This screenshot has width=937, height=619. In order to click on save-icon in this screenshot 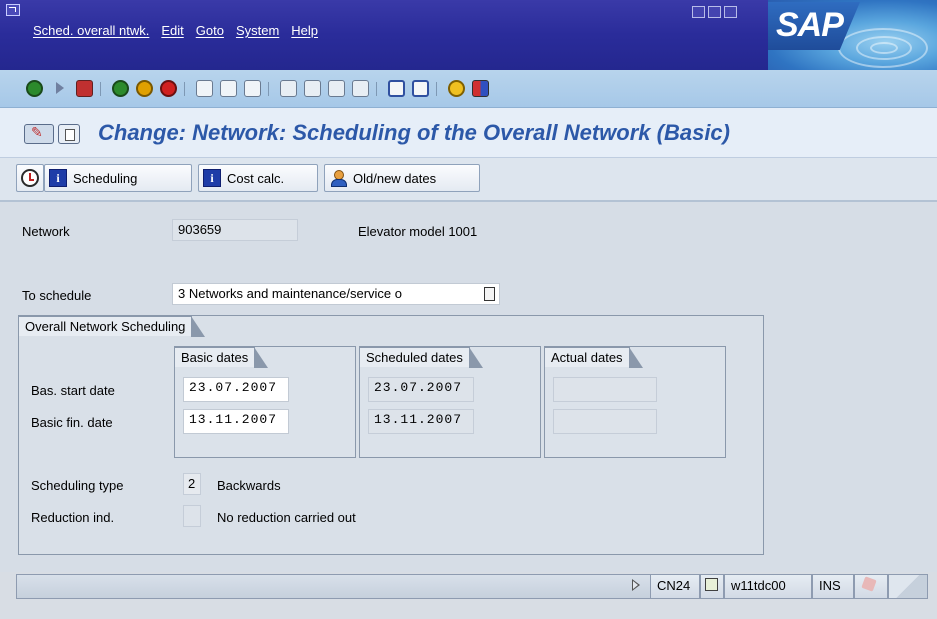, I will do `click(84, 88)`.